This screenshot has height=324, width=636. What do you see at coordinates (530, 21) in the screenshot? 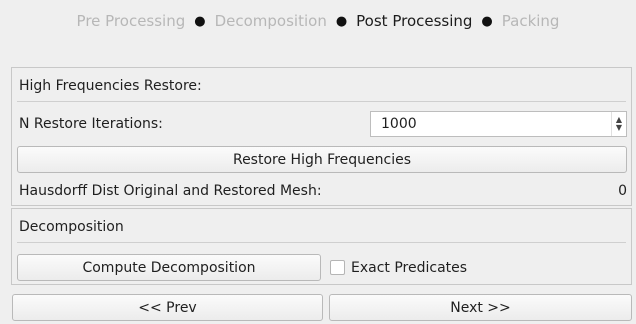
I see `step-packing: Packing` at bounding box center [530, 21].